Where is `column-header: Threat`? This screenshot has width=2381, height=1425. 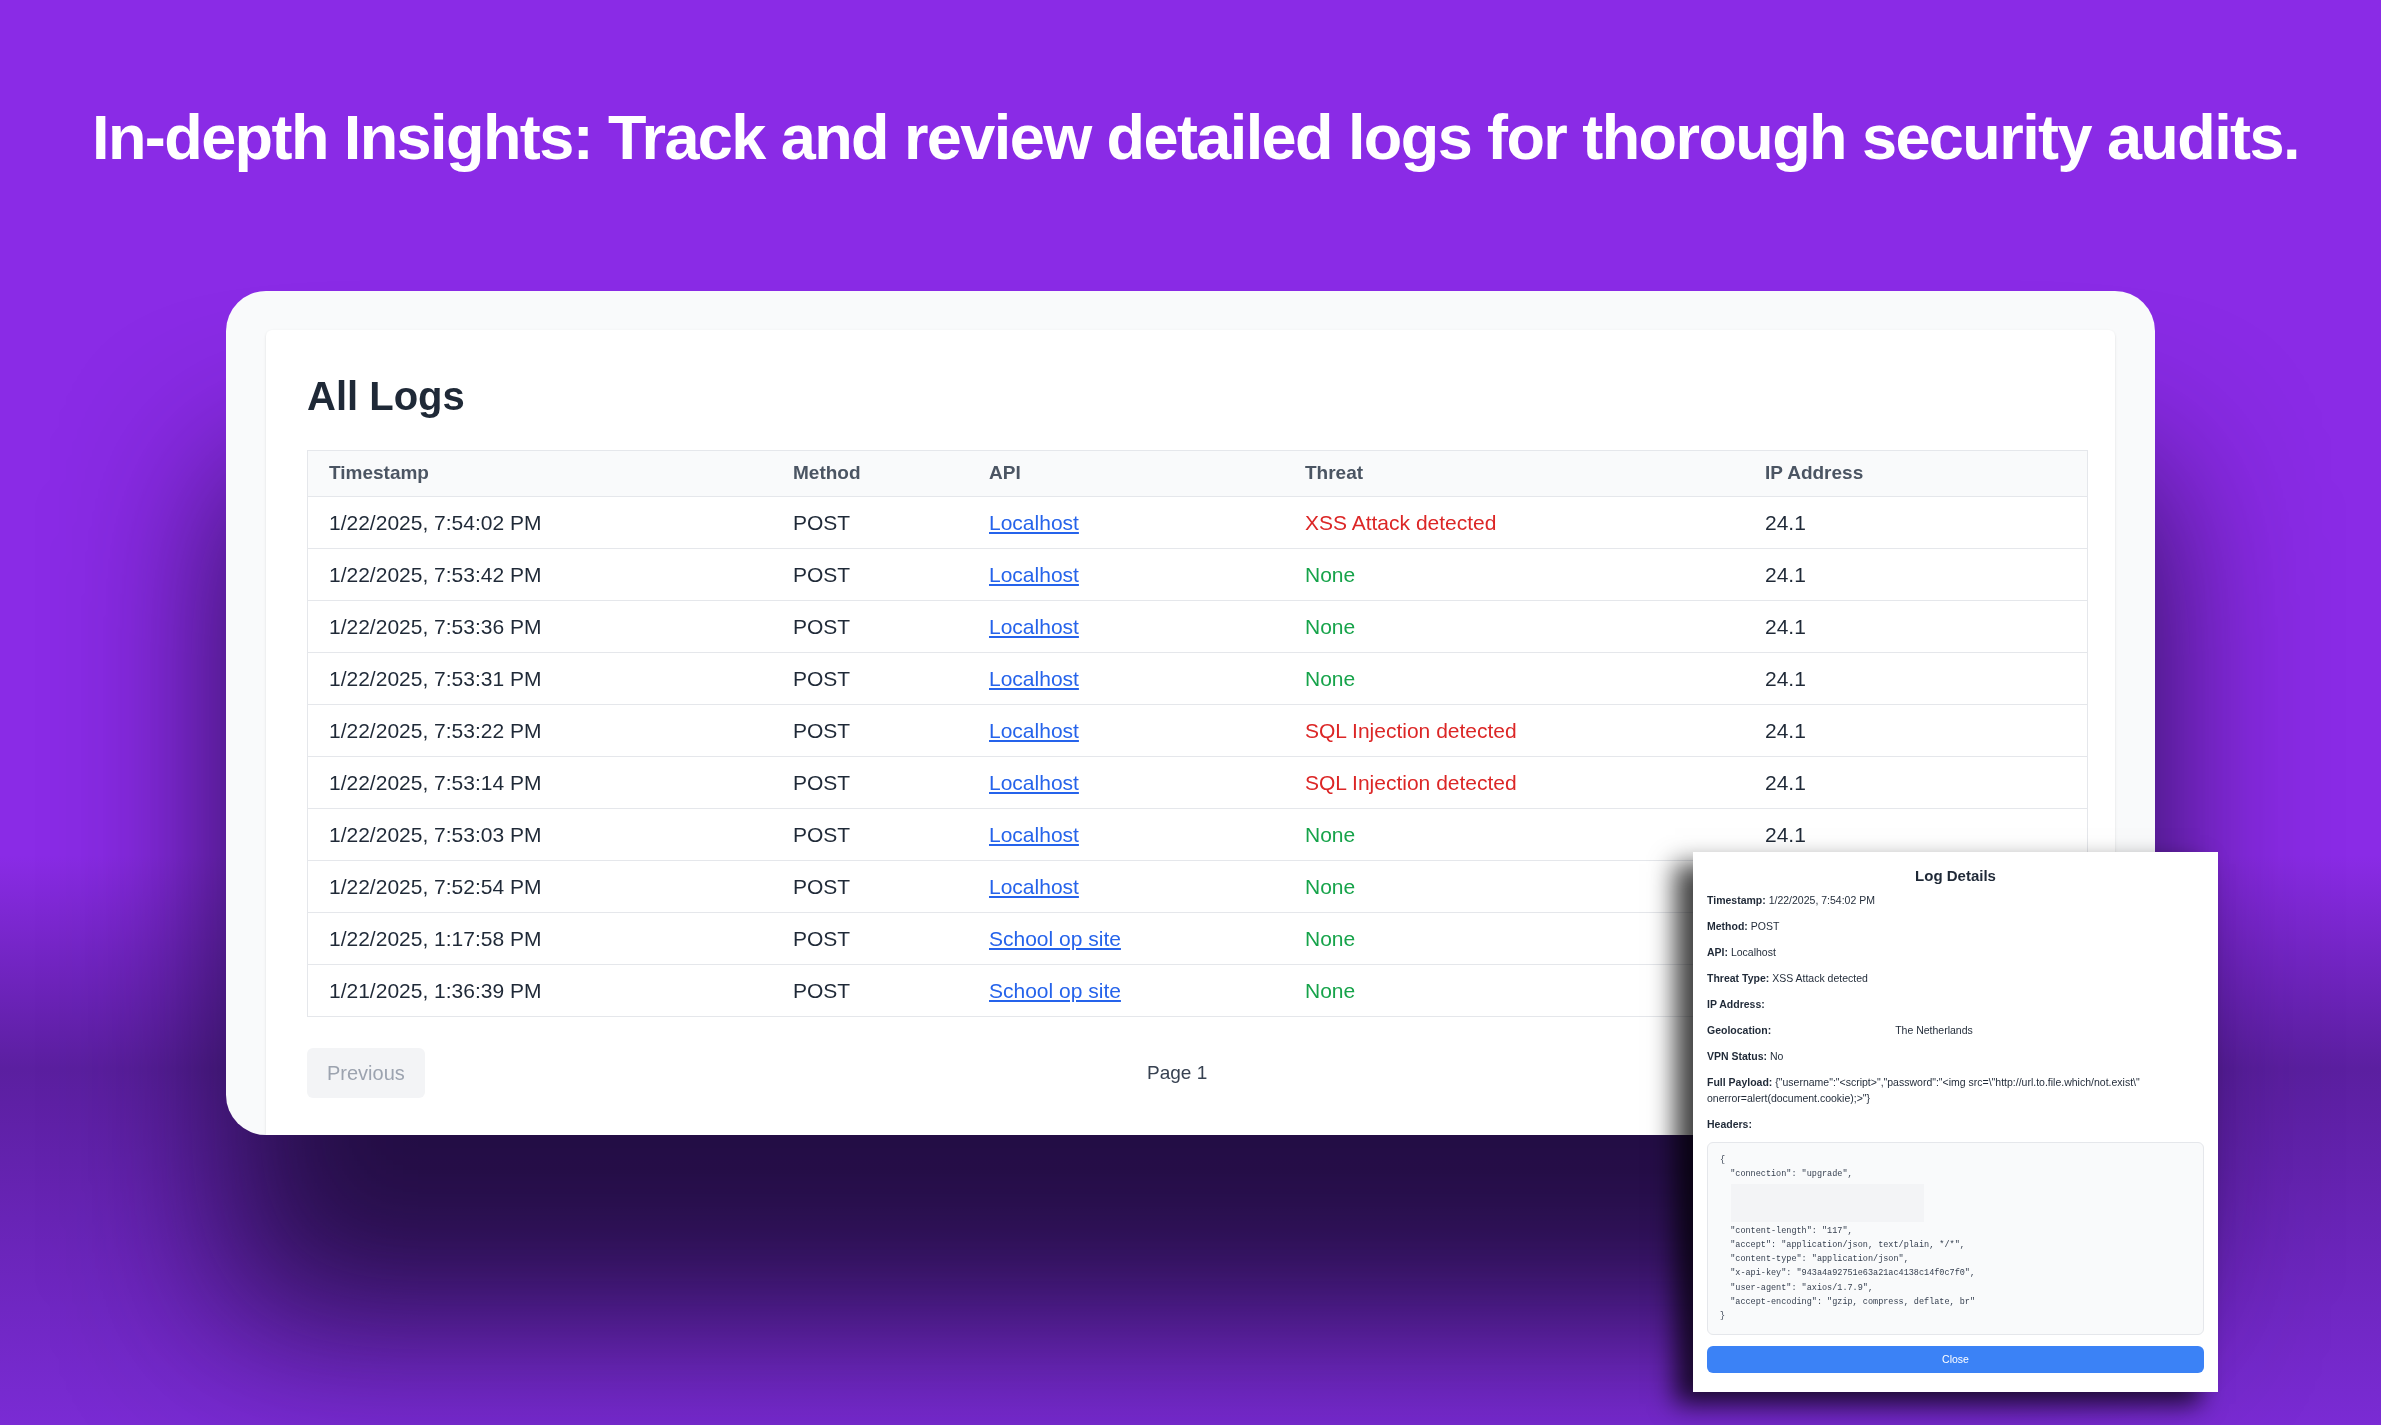
column-header: Threat is located at coordinates (1334, 473).